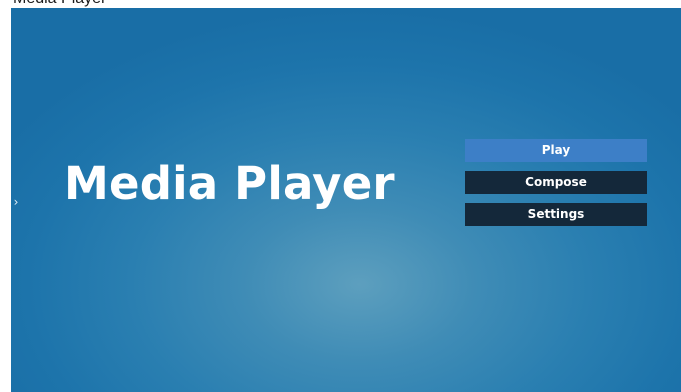 The width and height of the screenshot is (681, 392). Describe the element at coordinates (229, 183) in the screenshot. I see `app-title: Media Player` at that location.